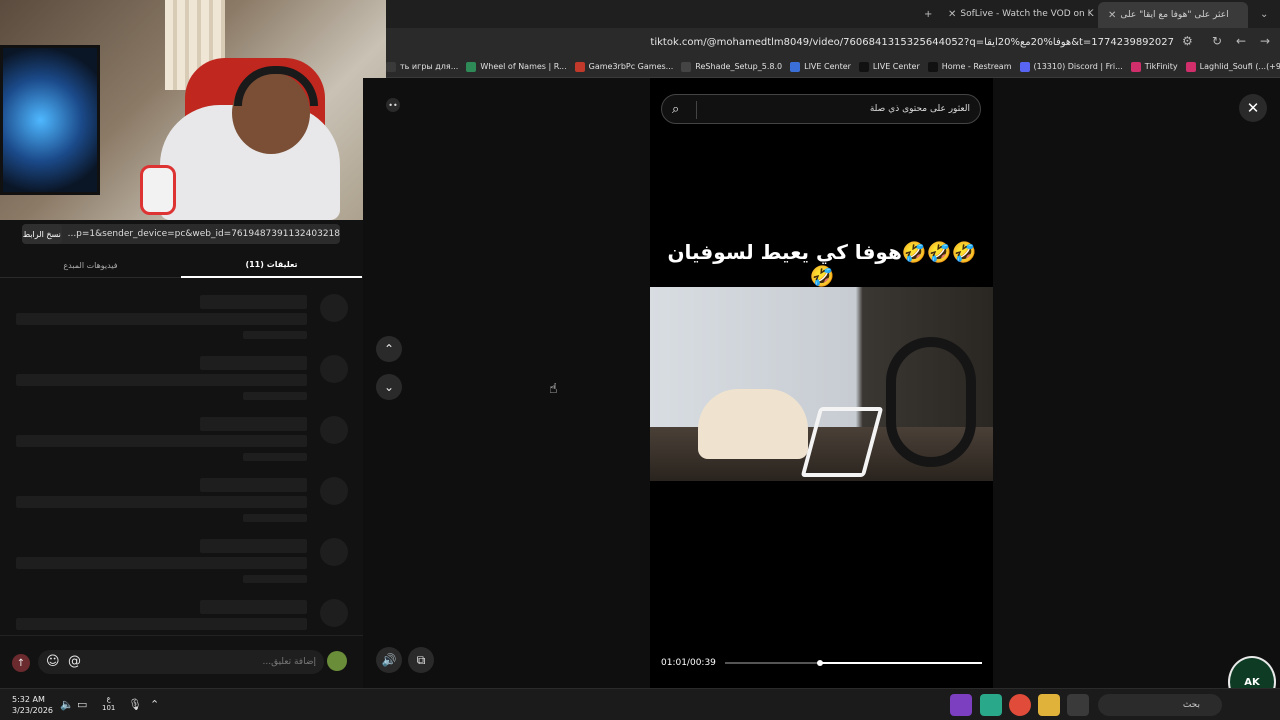  Describe the element at coordinates (33, 710) in the screenshot. I see `clock-date: 3/23/2026` at that location.